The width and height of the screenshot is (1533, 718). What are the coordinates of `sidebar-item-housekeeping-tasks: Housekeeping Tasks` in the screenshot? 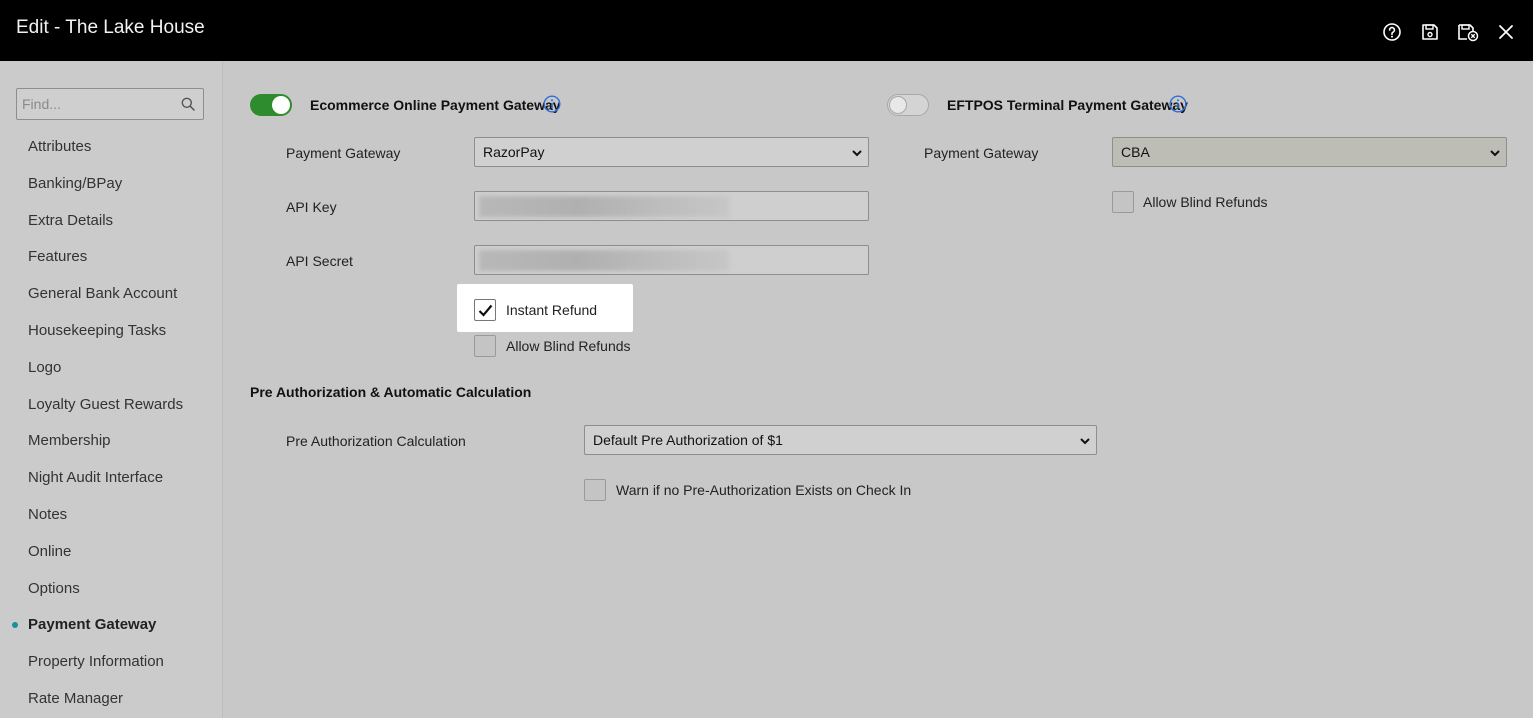 It's located at (111, 337).